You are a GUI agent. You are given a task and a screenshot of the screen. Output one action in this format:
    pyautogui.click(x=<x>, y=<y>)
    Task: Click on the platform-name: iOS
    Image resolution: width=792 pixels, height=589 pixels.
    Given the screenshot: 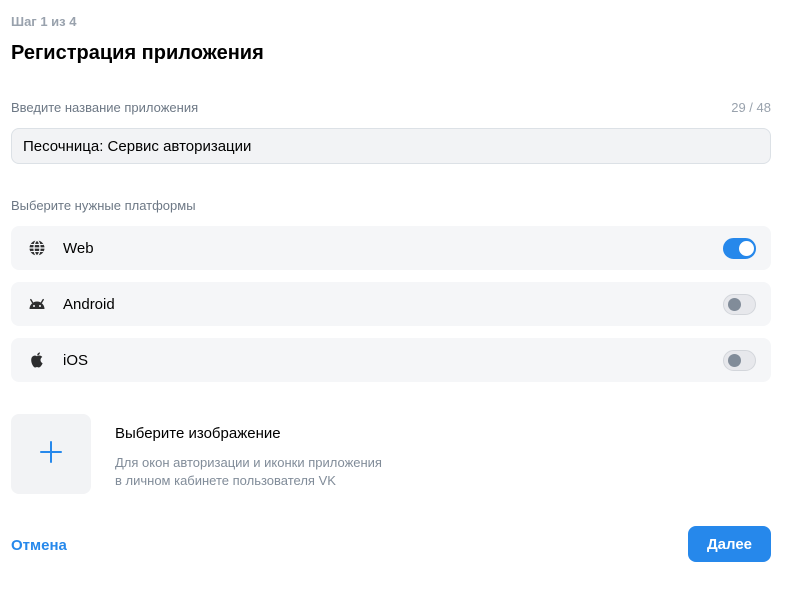 What is the action you would take?
    pyautogui.click(x=76, y=360)
    